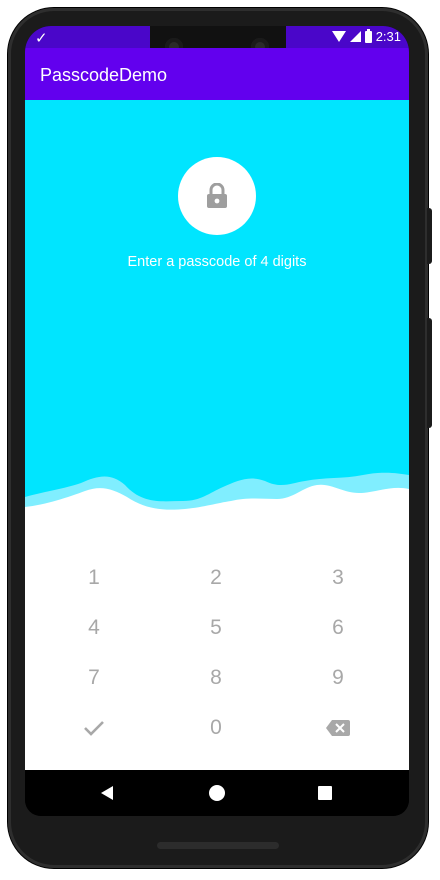  I want to click on power-button, so click(429, 236).